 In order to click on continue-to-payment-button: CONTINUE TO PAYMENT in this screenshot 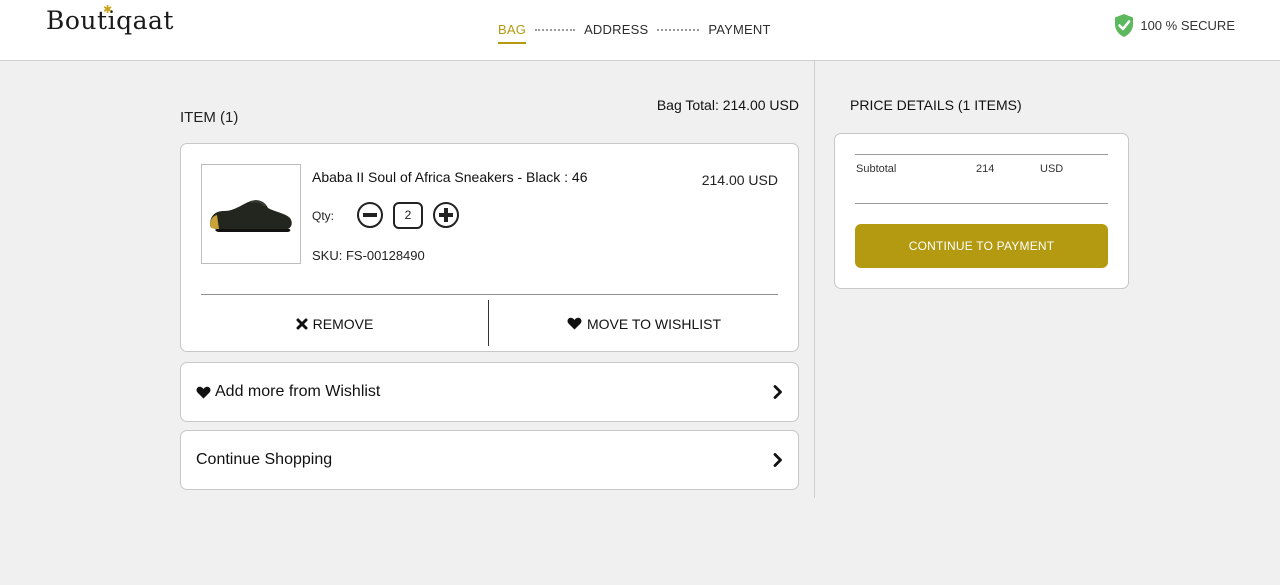, I will do `click(981, 246)`.